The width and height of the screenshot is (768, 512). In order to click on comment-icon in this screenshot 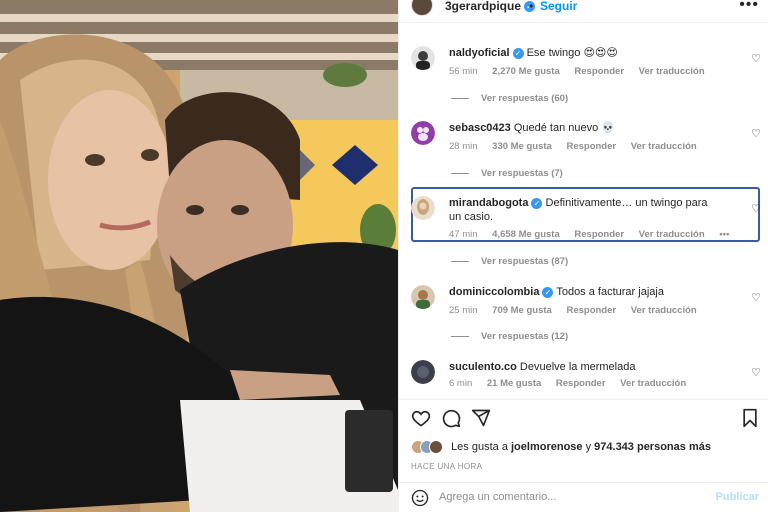, I will do `click(451, 420)`.